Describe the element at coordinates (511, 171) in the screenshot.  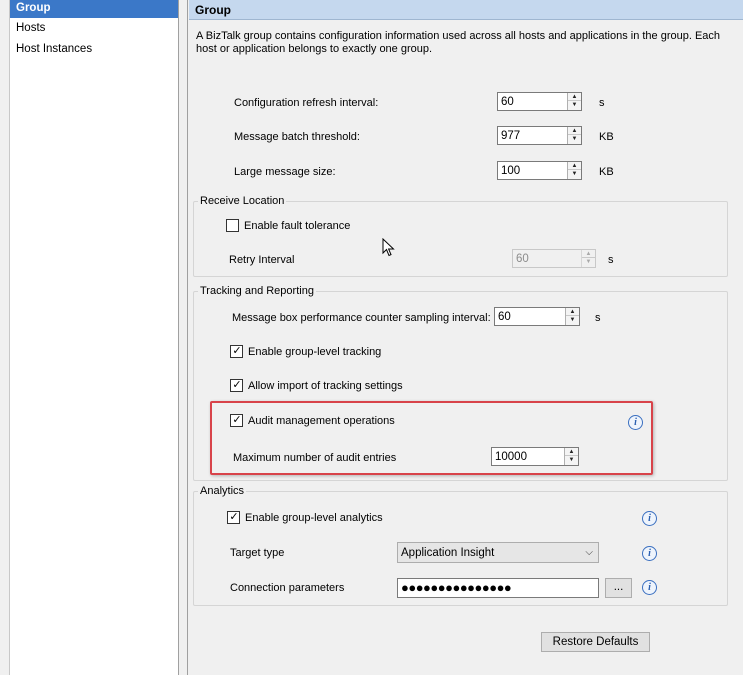
I see `large-message-value: 100` at that location.